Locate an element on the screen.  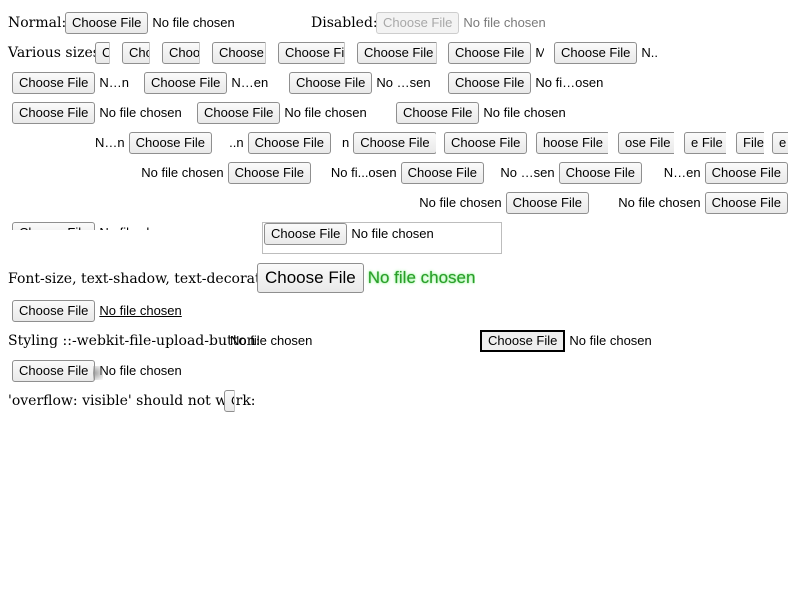
file-input-size-14: Choose File No file chosen is located at coordinates (292, 113).